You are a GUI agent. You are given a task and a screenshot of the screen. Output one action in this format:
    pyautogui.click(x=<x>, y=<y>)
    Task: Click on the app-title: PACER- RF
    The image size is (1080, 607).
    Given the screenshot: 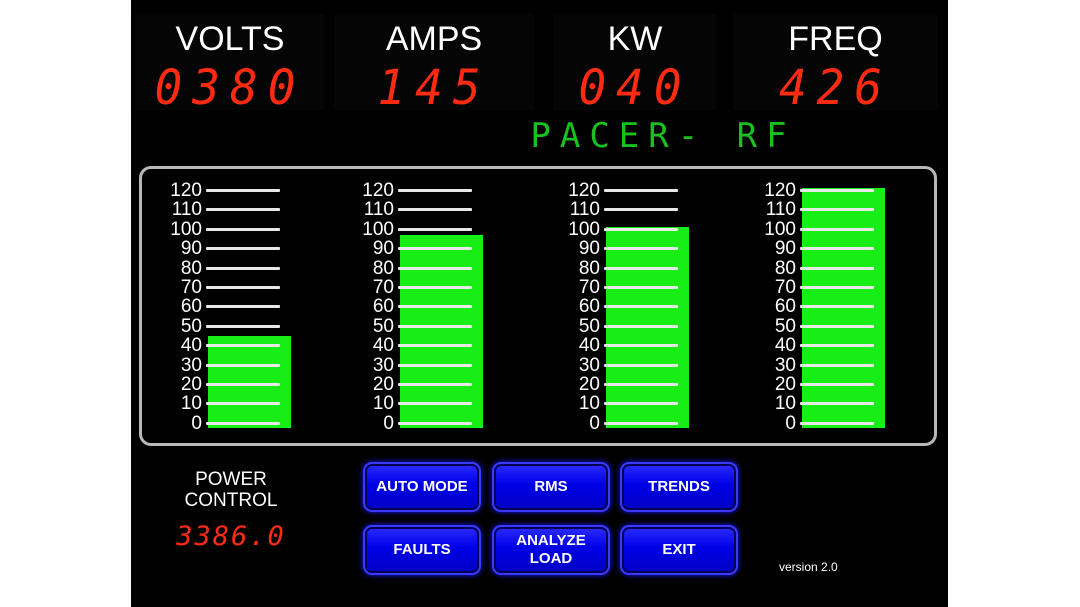 What is the action you would take?
    pyautogui.click(x=663, y=136)
    